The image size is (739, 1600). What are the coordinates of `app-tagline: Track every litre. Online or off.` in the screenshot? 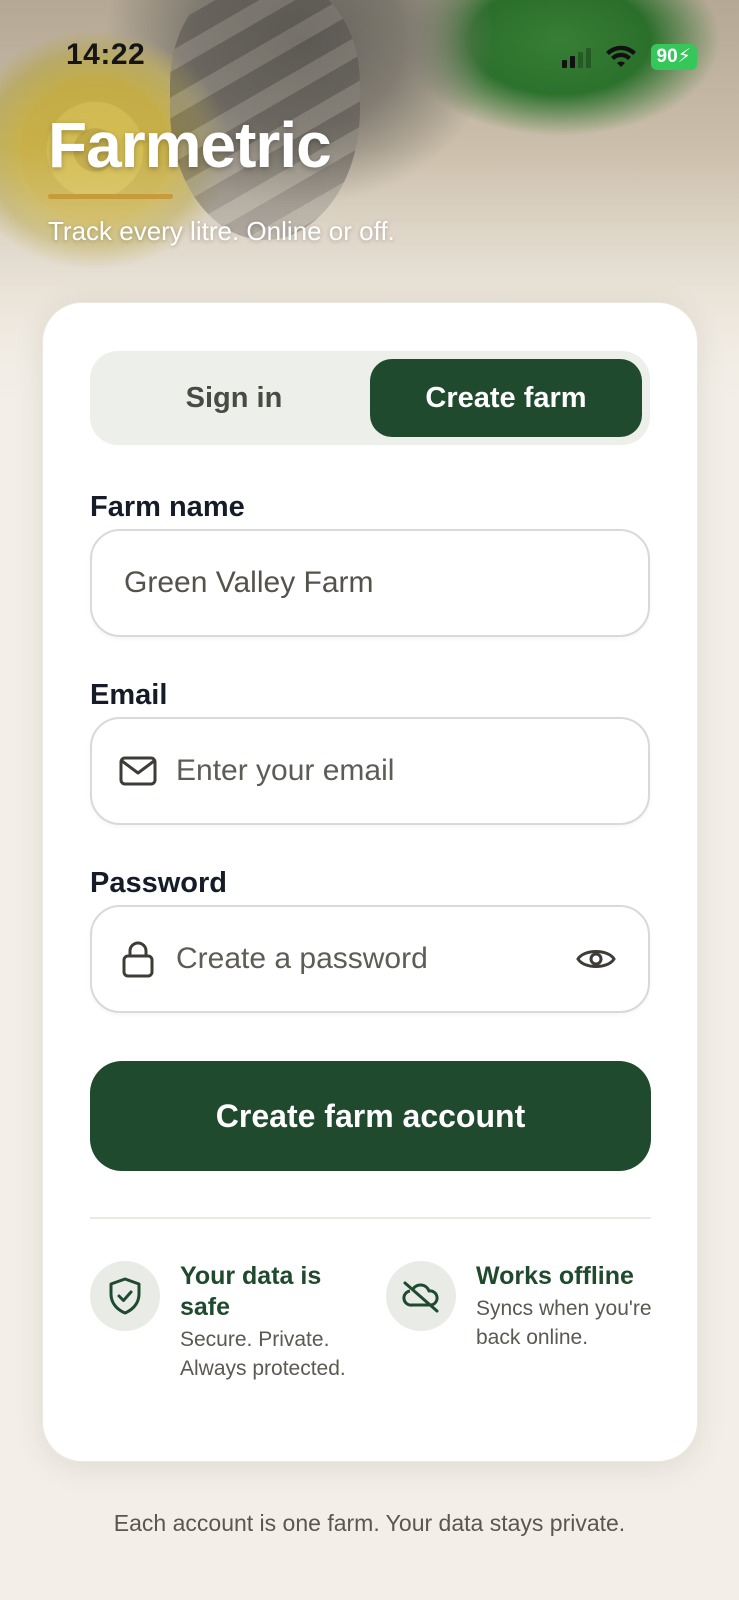 It's located at (221, 231).